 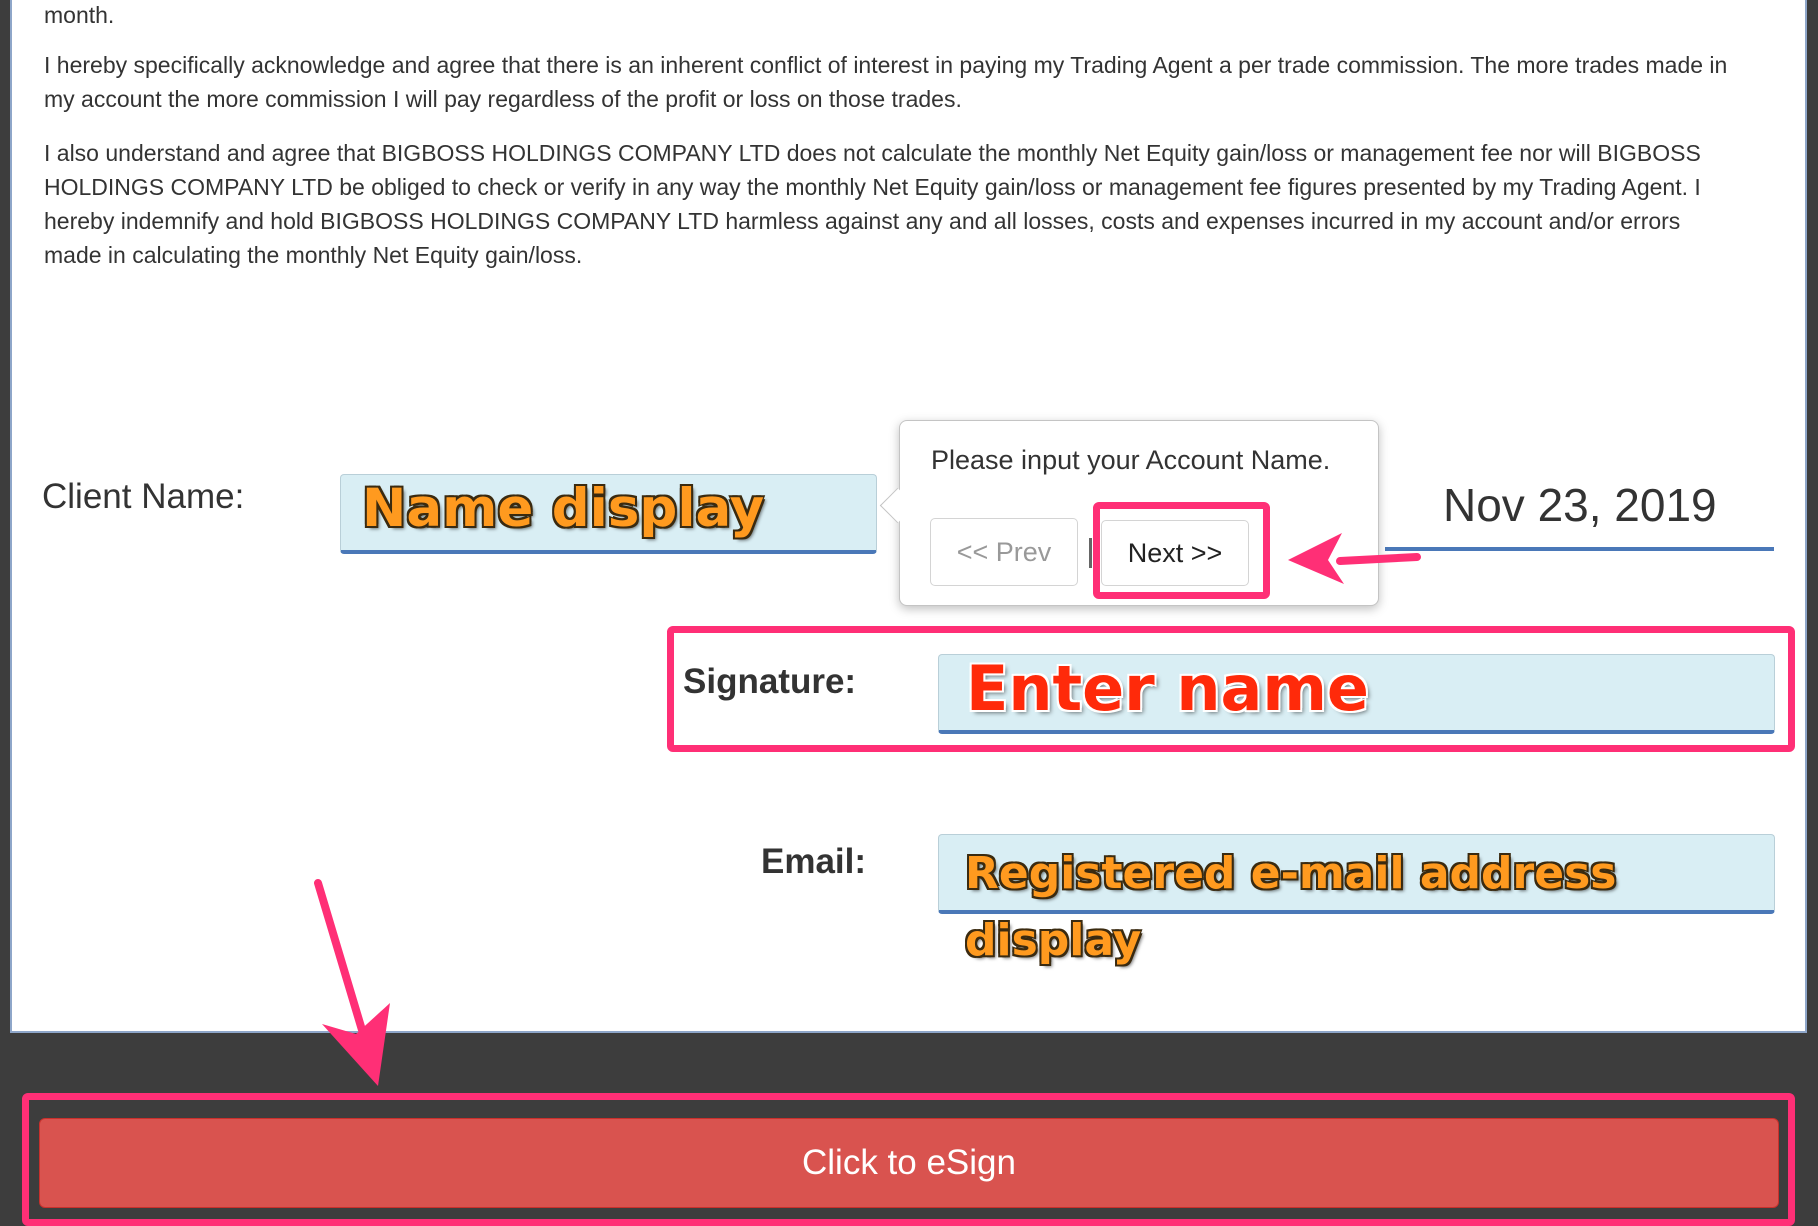 What do you see at coordinates (770, 681) in the screenshot?
I see `signature-label: Signature:` at bounding box center [770, 681].